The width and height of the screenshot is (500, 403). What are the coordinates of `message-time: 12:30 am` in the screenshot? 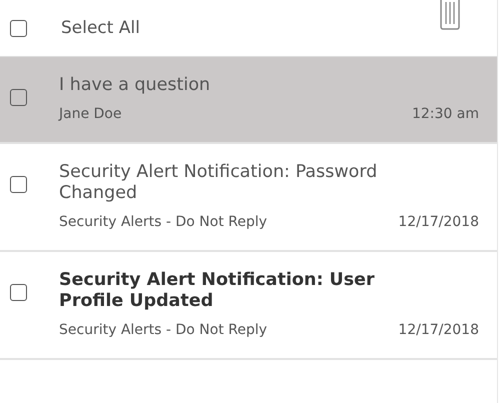 It's located at (445, 114).